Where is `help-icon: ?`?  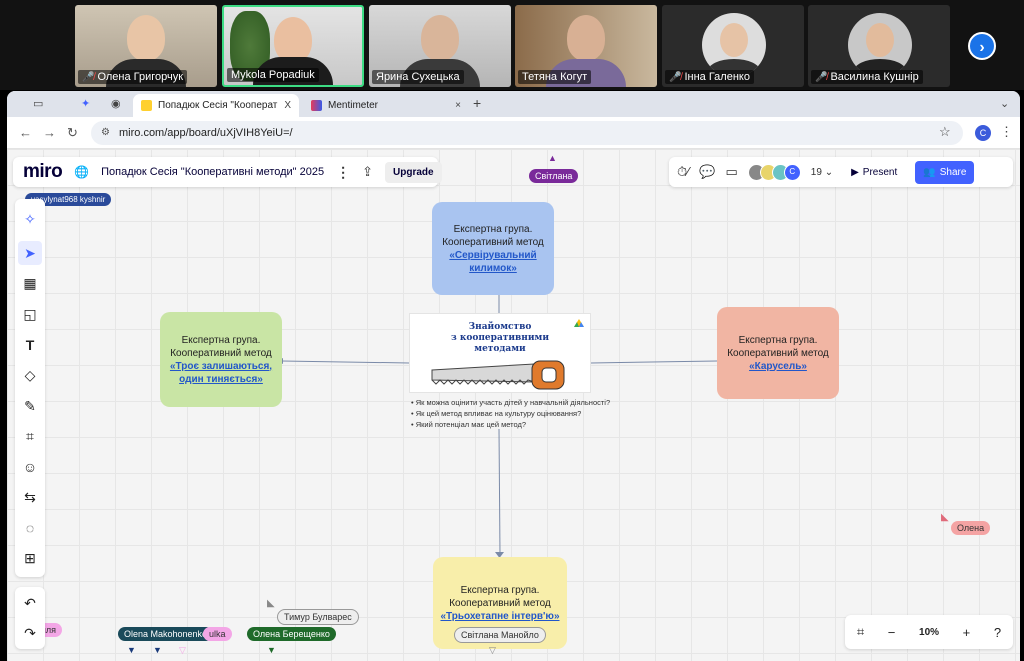
help-icon: ? is located at coordinates (997, 632).